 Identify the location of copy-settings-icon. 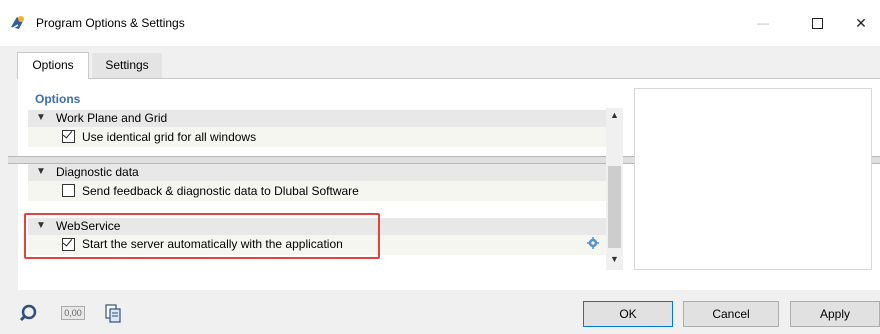
(113, 313).